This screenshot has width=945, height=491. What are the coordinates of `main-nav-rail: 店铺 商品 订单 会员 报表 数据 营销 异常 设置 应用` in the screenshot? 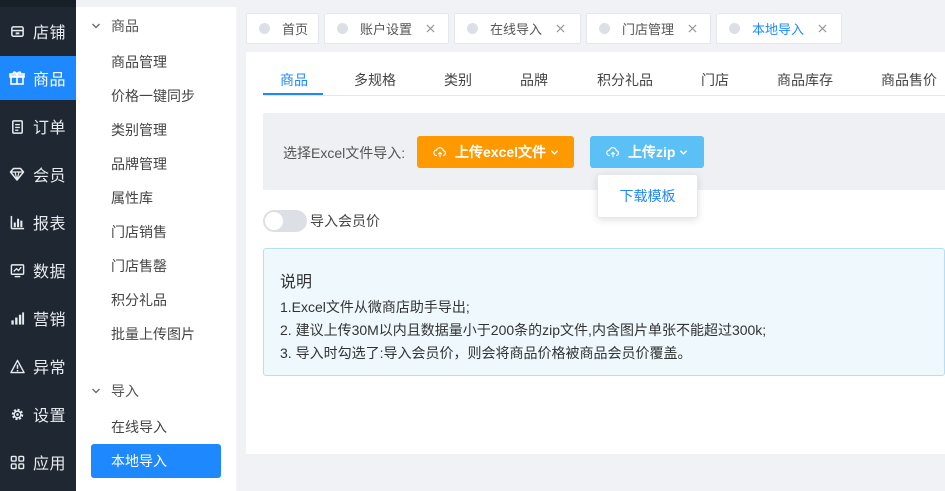 It's located at (38, 245).